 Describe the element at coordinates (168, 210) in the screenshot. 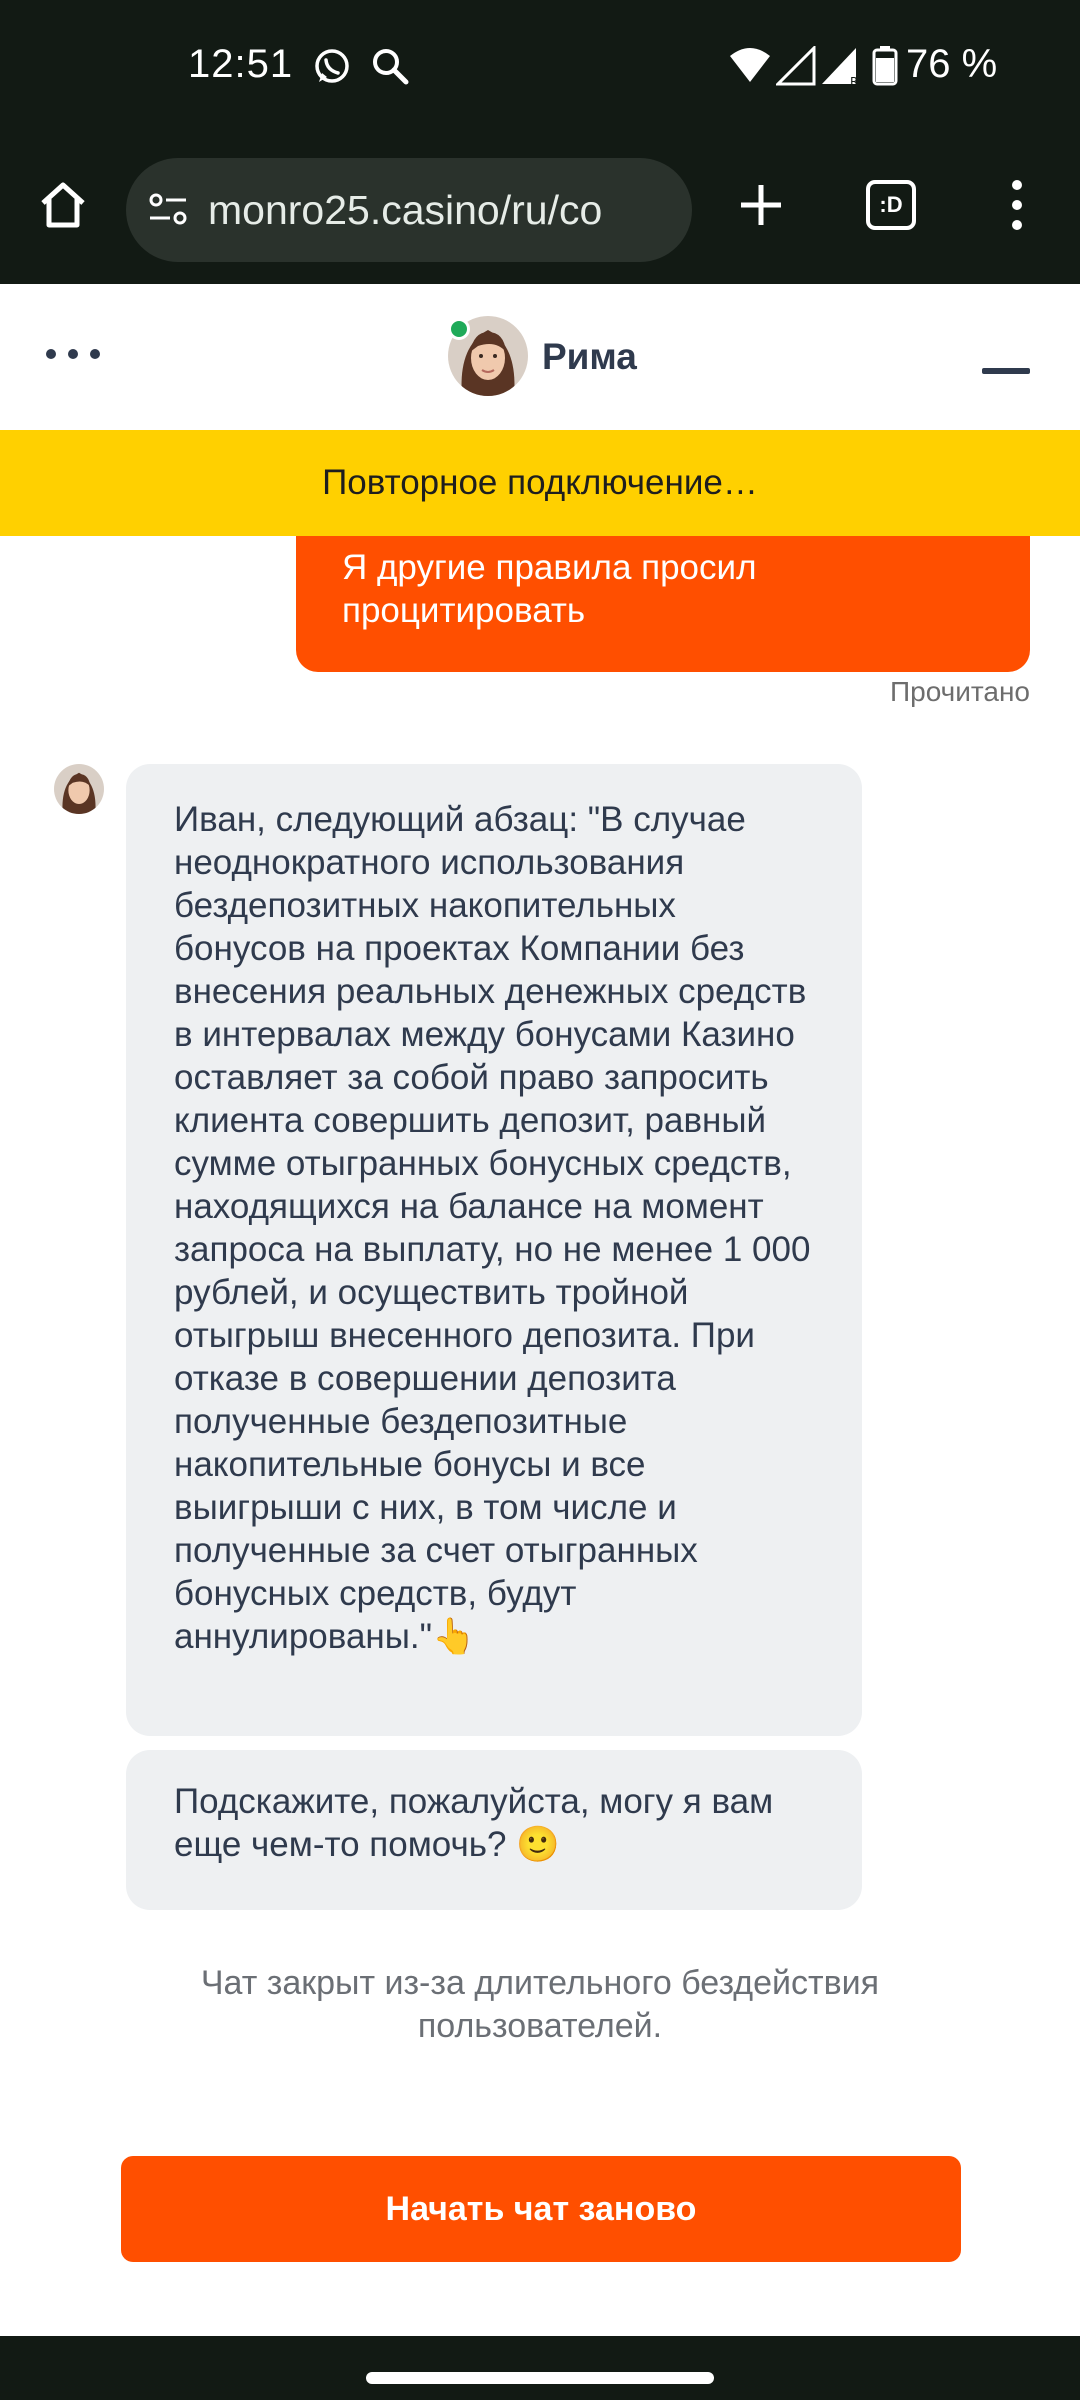

I see `site-settings-icon` at that location.